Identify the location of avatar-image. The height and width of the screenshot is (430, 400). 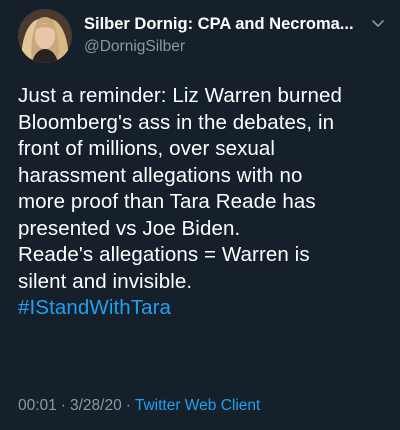
(45, 36).